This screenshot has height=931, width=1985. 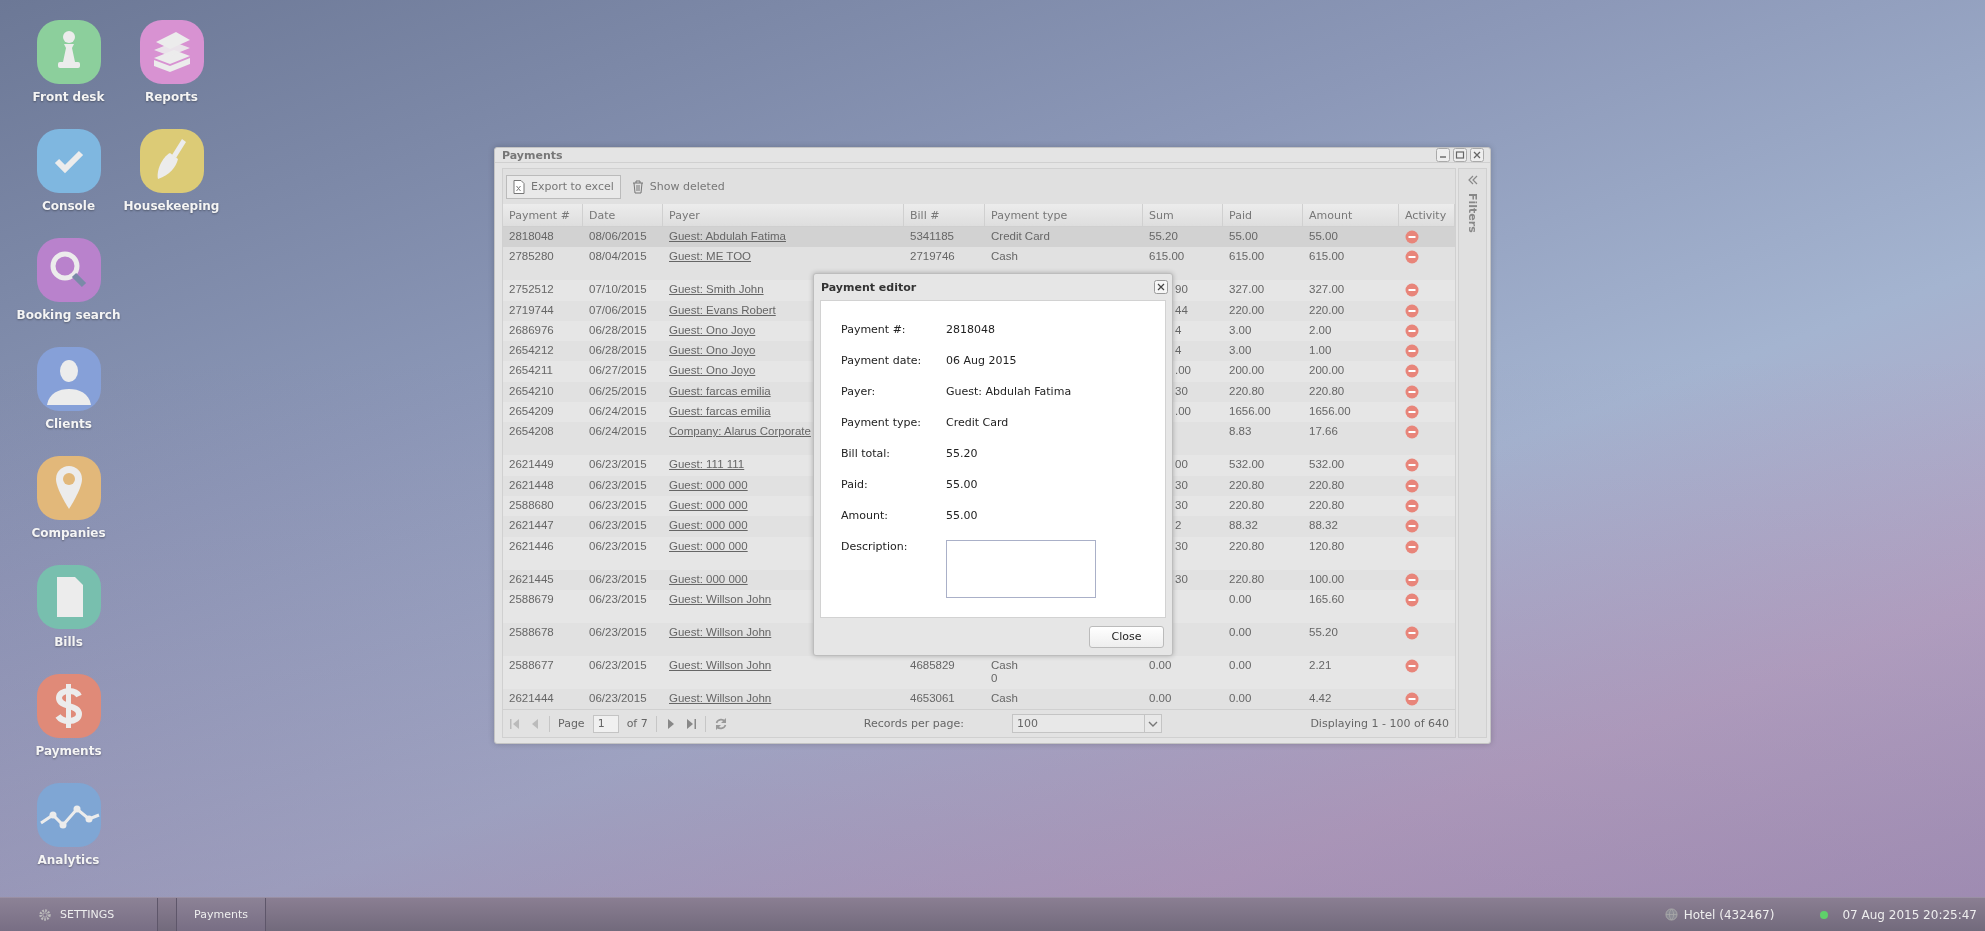 What do you see at coordinates (531, 545) in the screenshot?
I see `table-cell: 2621446` at bounding box center [531, 545].